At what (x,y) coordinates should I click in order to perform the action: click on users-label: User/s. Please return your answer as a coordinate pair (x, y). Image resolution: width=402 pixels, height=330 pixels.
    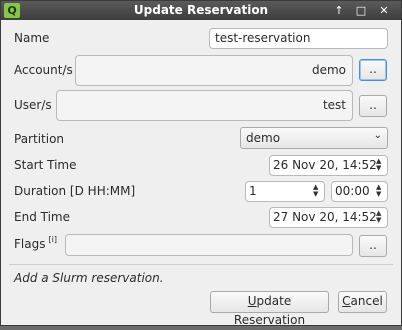
    Looking at the image, I should click on (33, 105).